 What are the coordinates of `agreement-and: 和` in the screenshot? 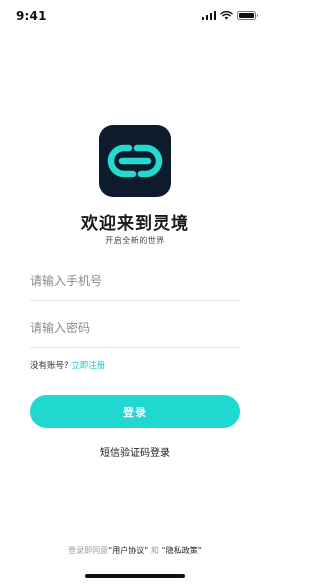 It's located at (155, 550).